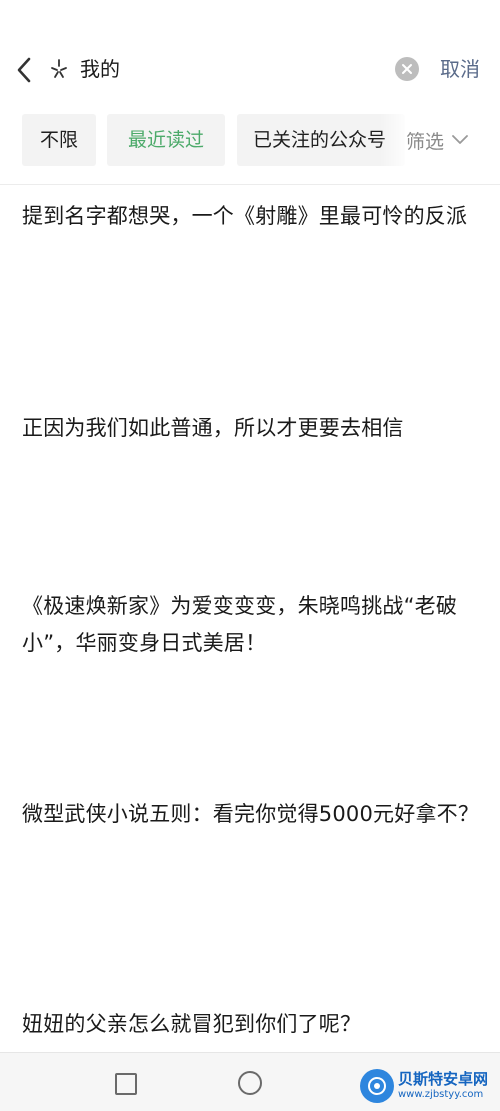 The width and height of the screenshot is (500, 1111). What do you see at coordinates (126, 1084) in the screenshot?
I see `square-icon` at bounding box center [126, 1084].